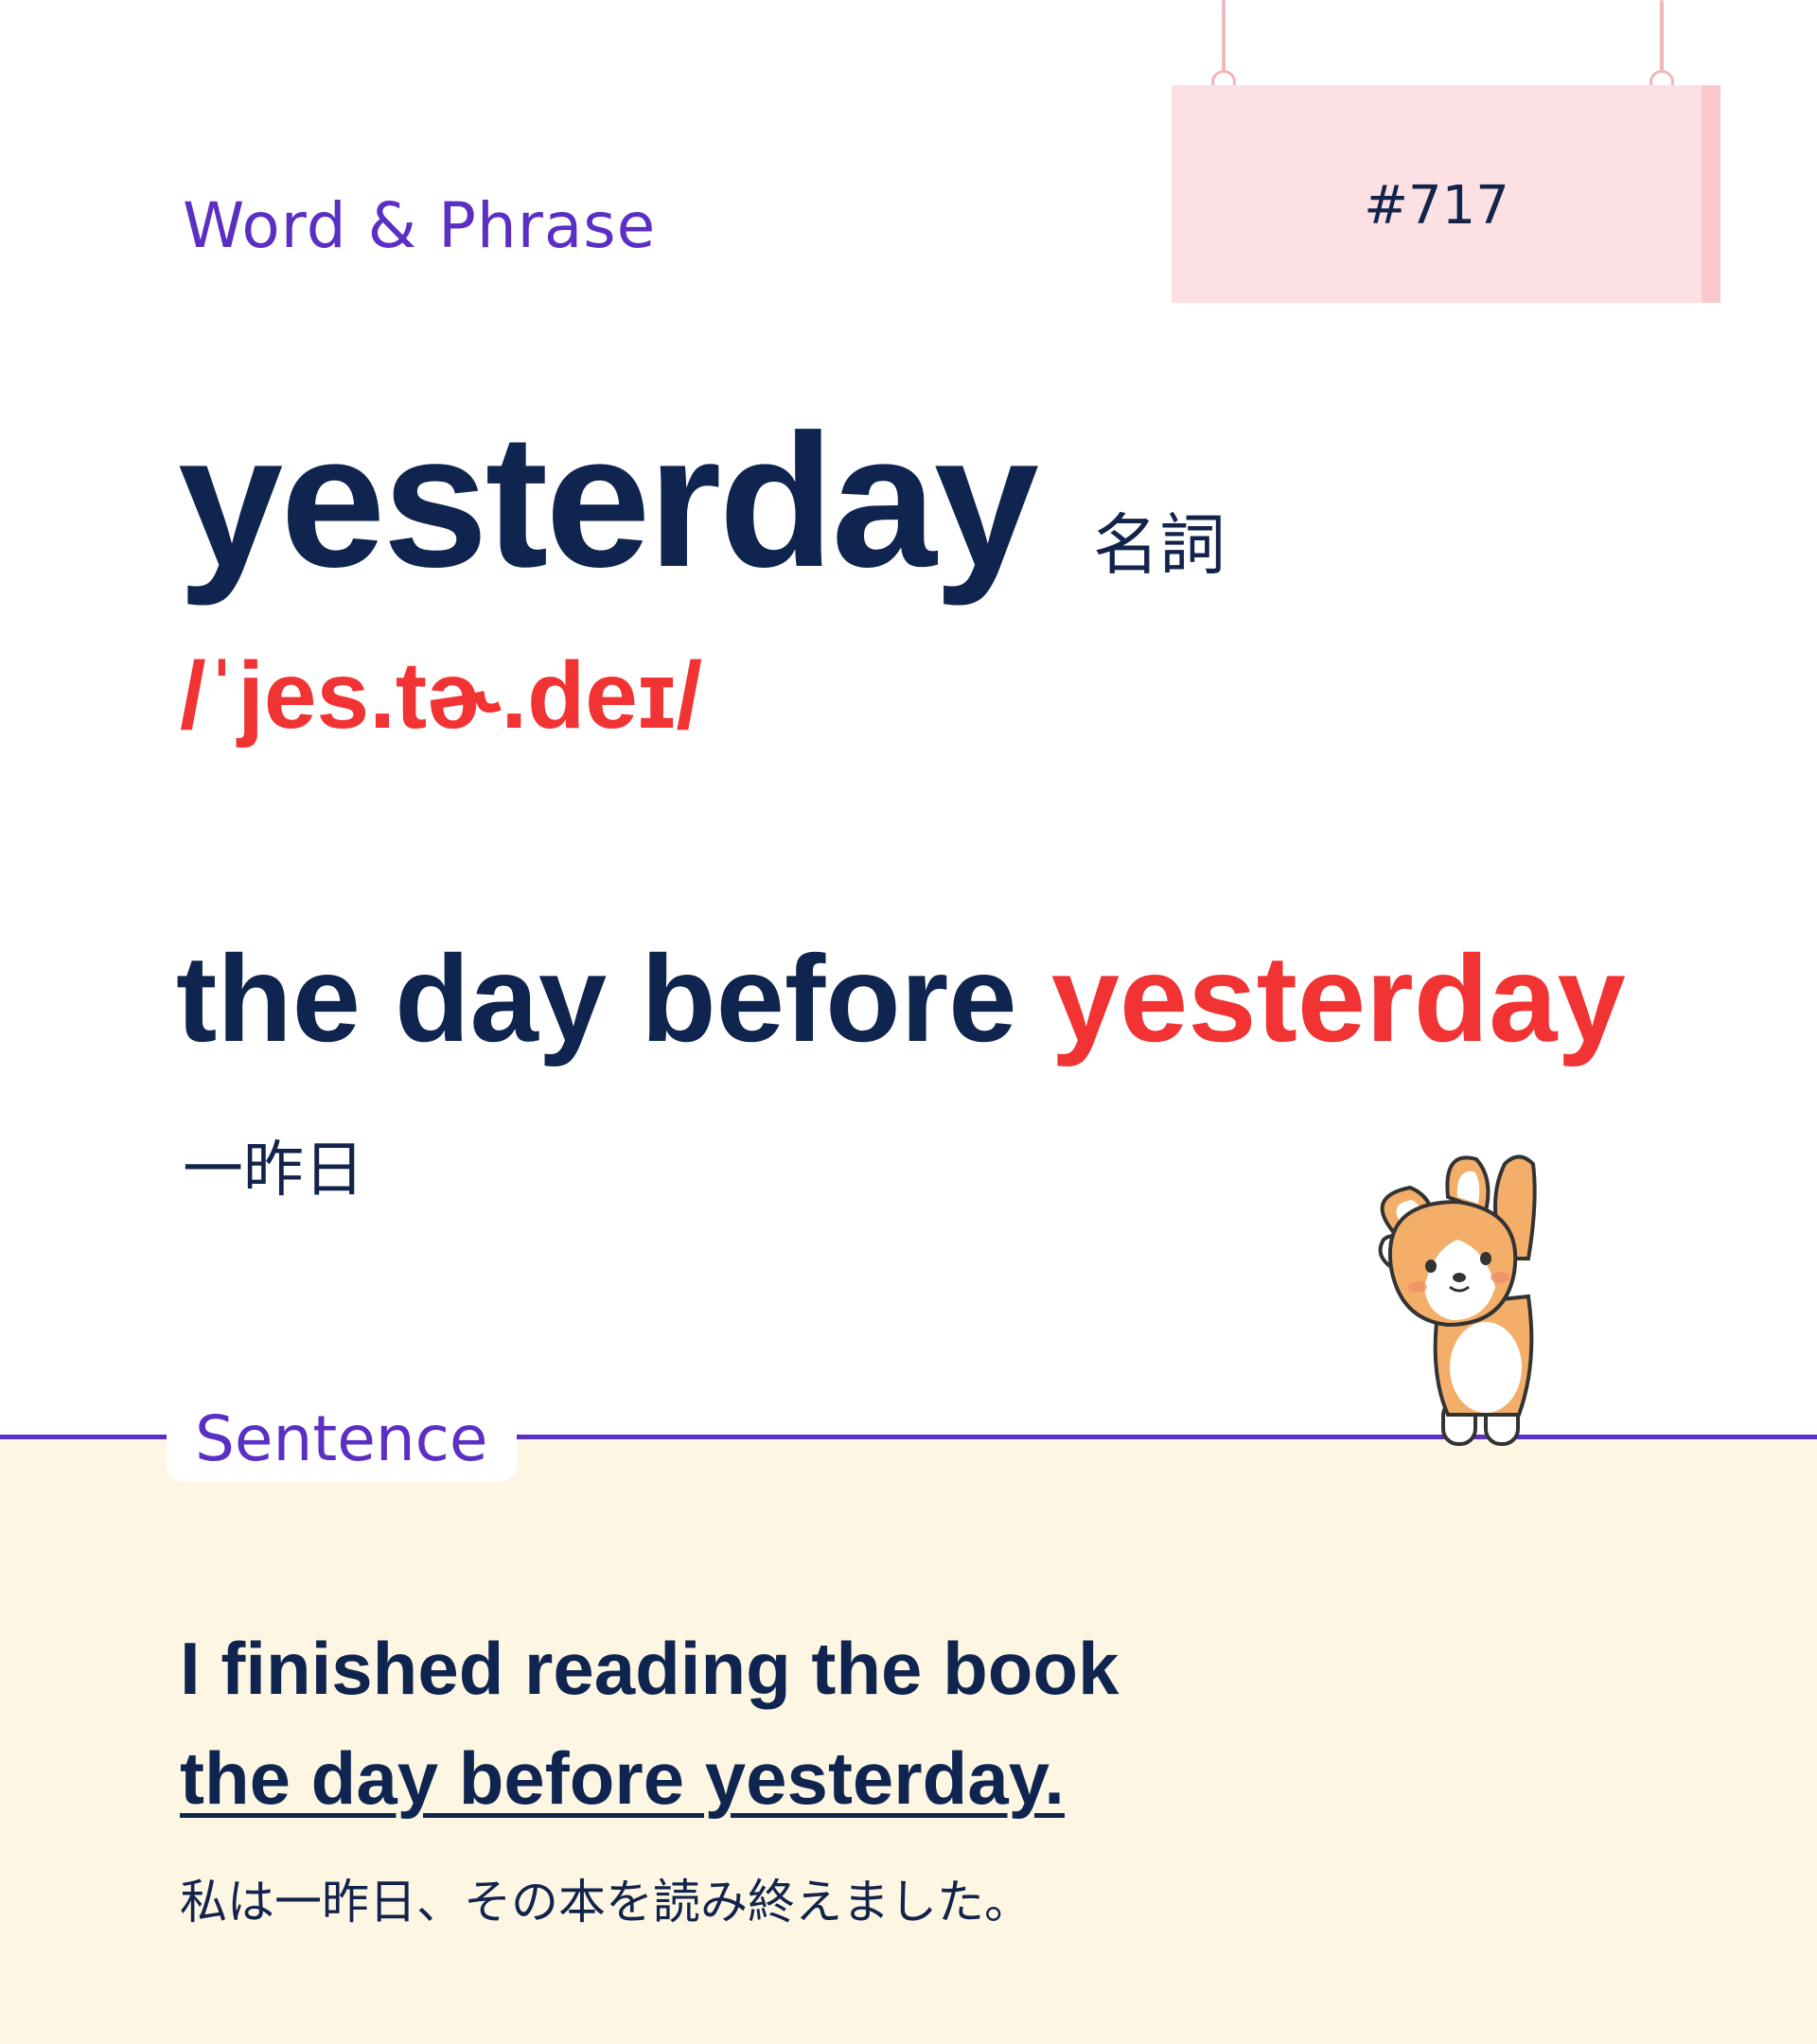 The width and height of the screenshot is (1817, 2044). Describe the element at coordinates (613, 998) in the screenshot. I see `phrase-prefix: the day before` at that location.